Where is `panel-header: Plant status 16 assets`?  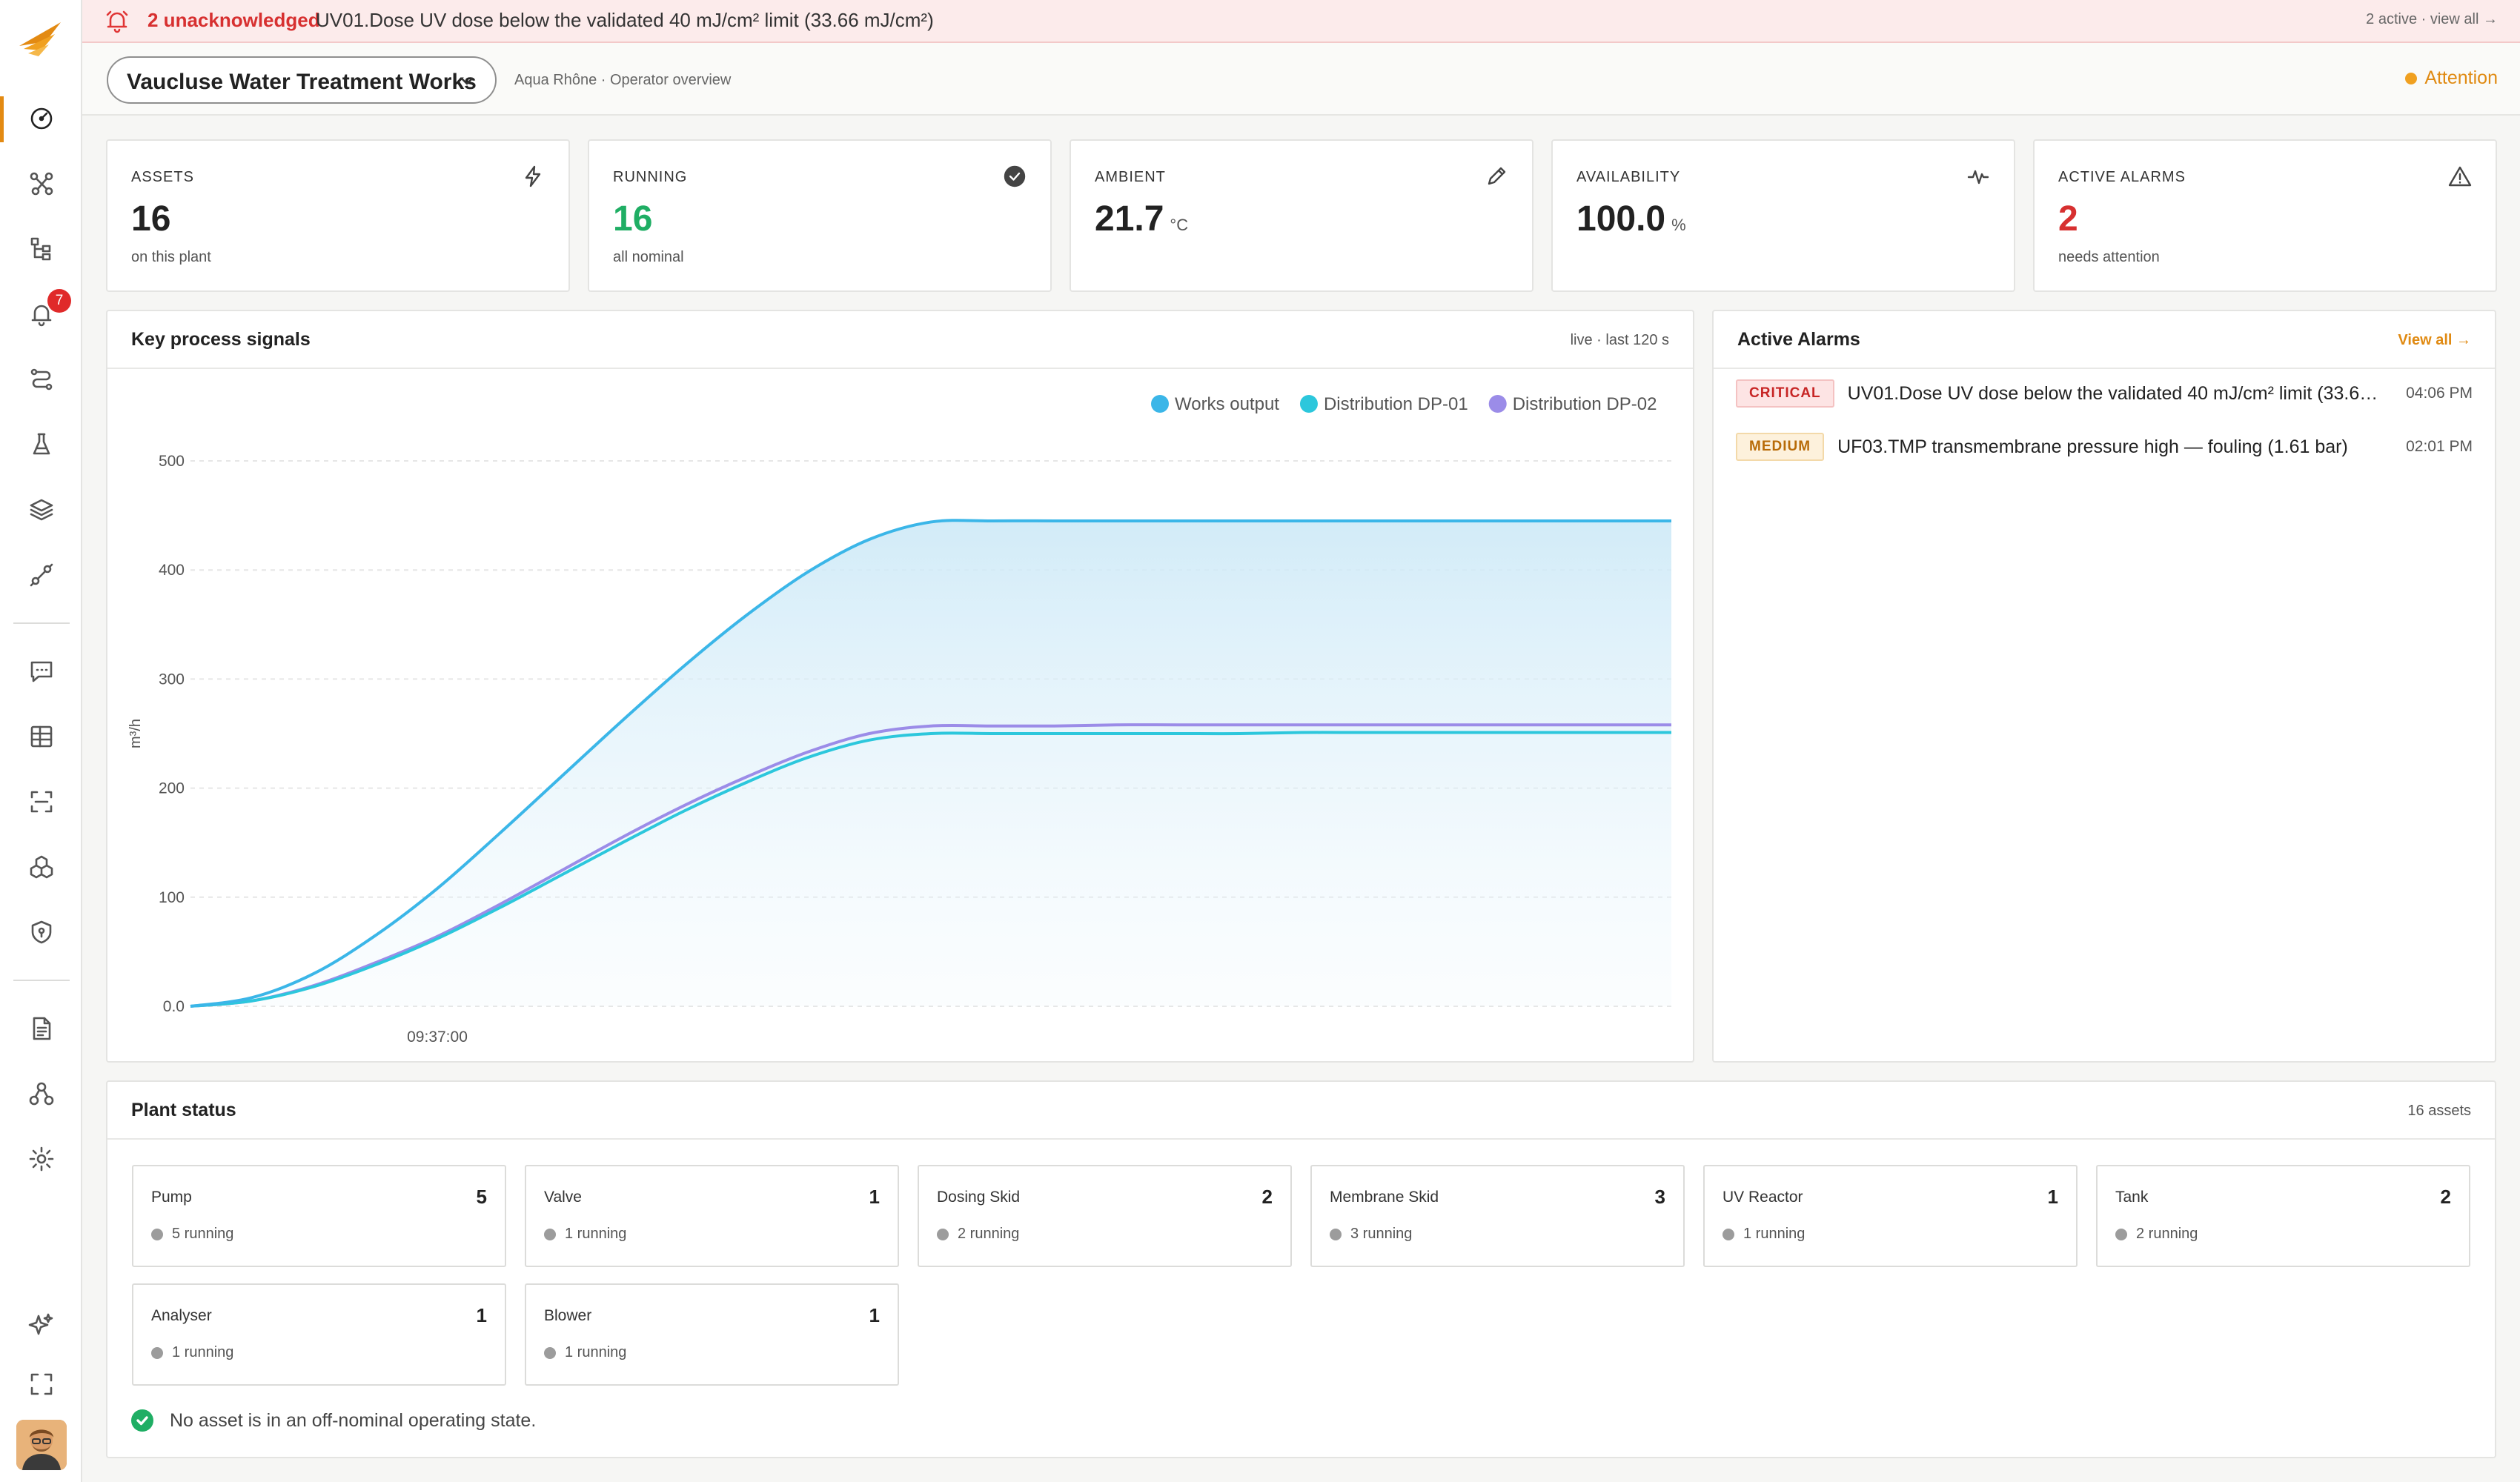 panel-header: Plant status 16 assets is located at coordinates (1301, 1111).